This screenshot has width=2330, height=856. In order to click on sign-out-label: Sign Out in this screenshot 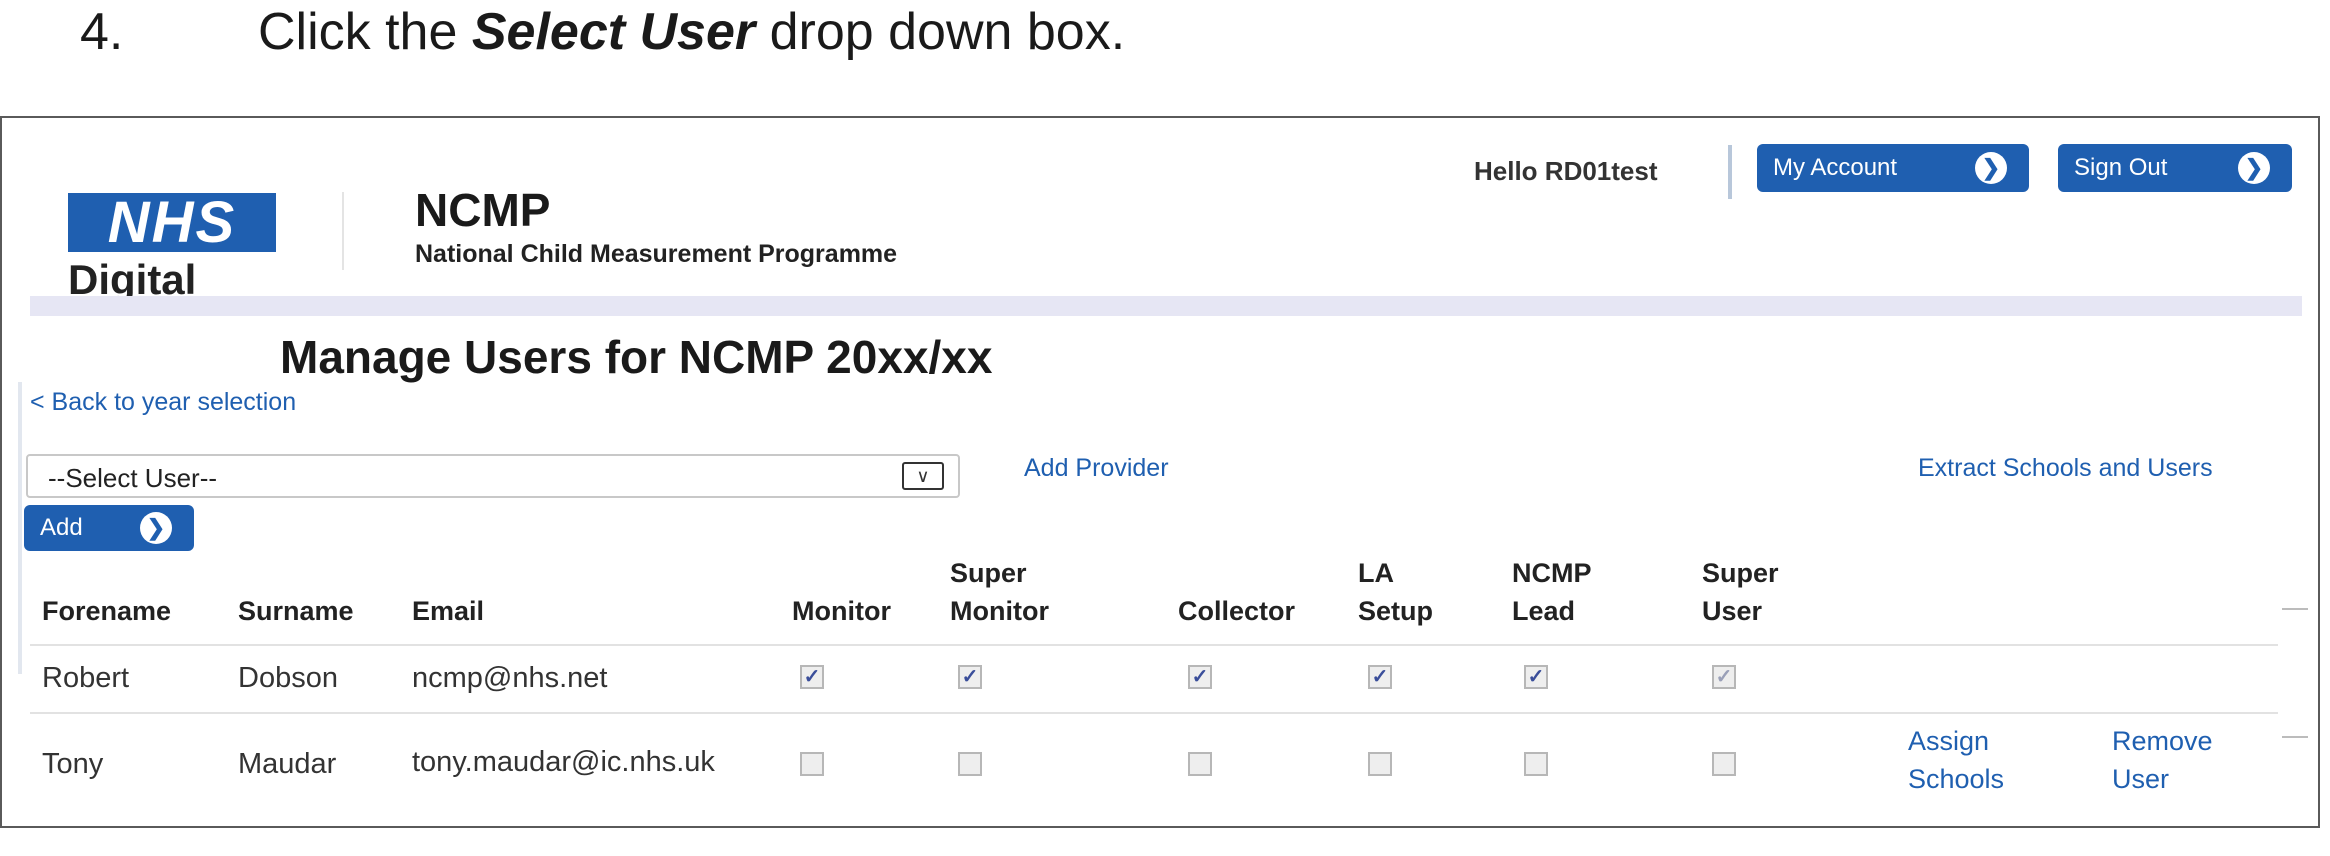, I will do `click(2121, 167)`.